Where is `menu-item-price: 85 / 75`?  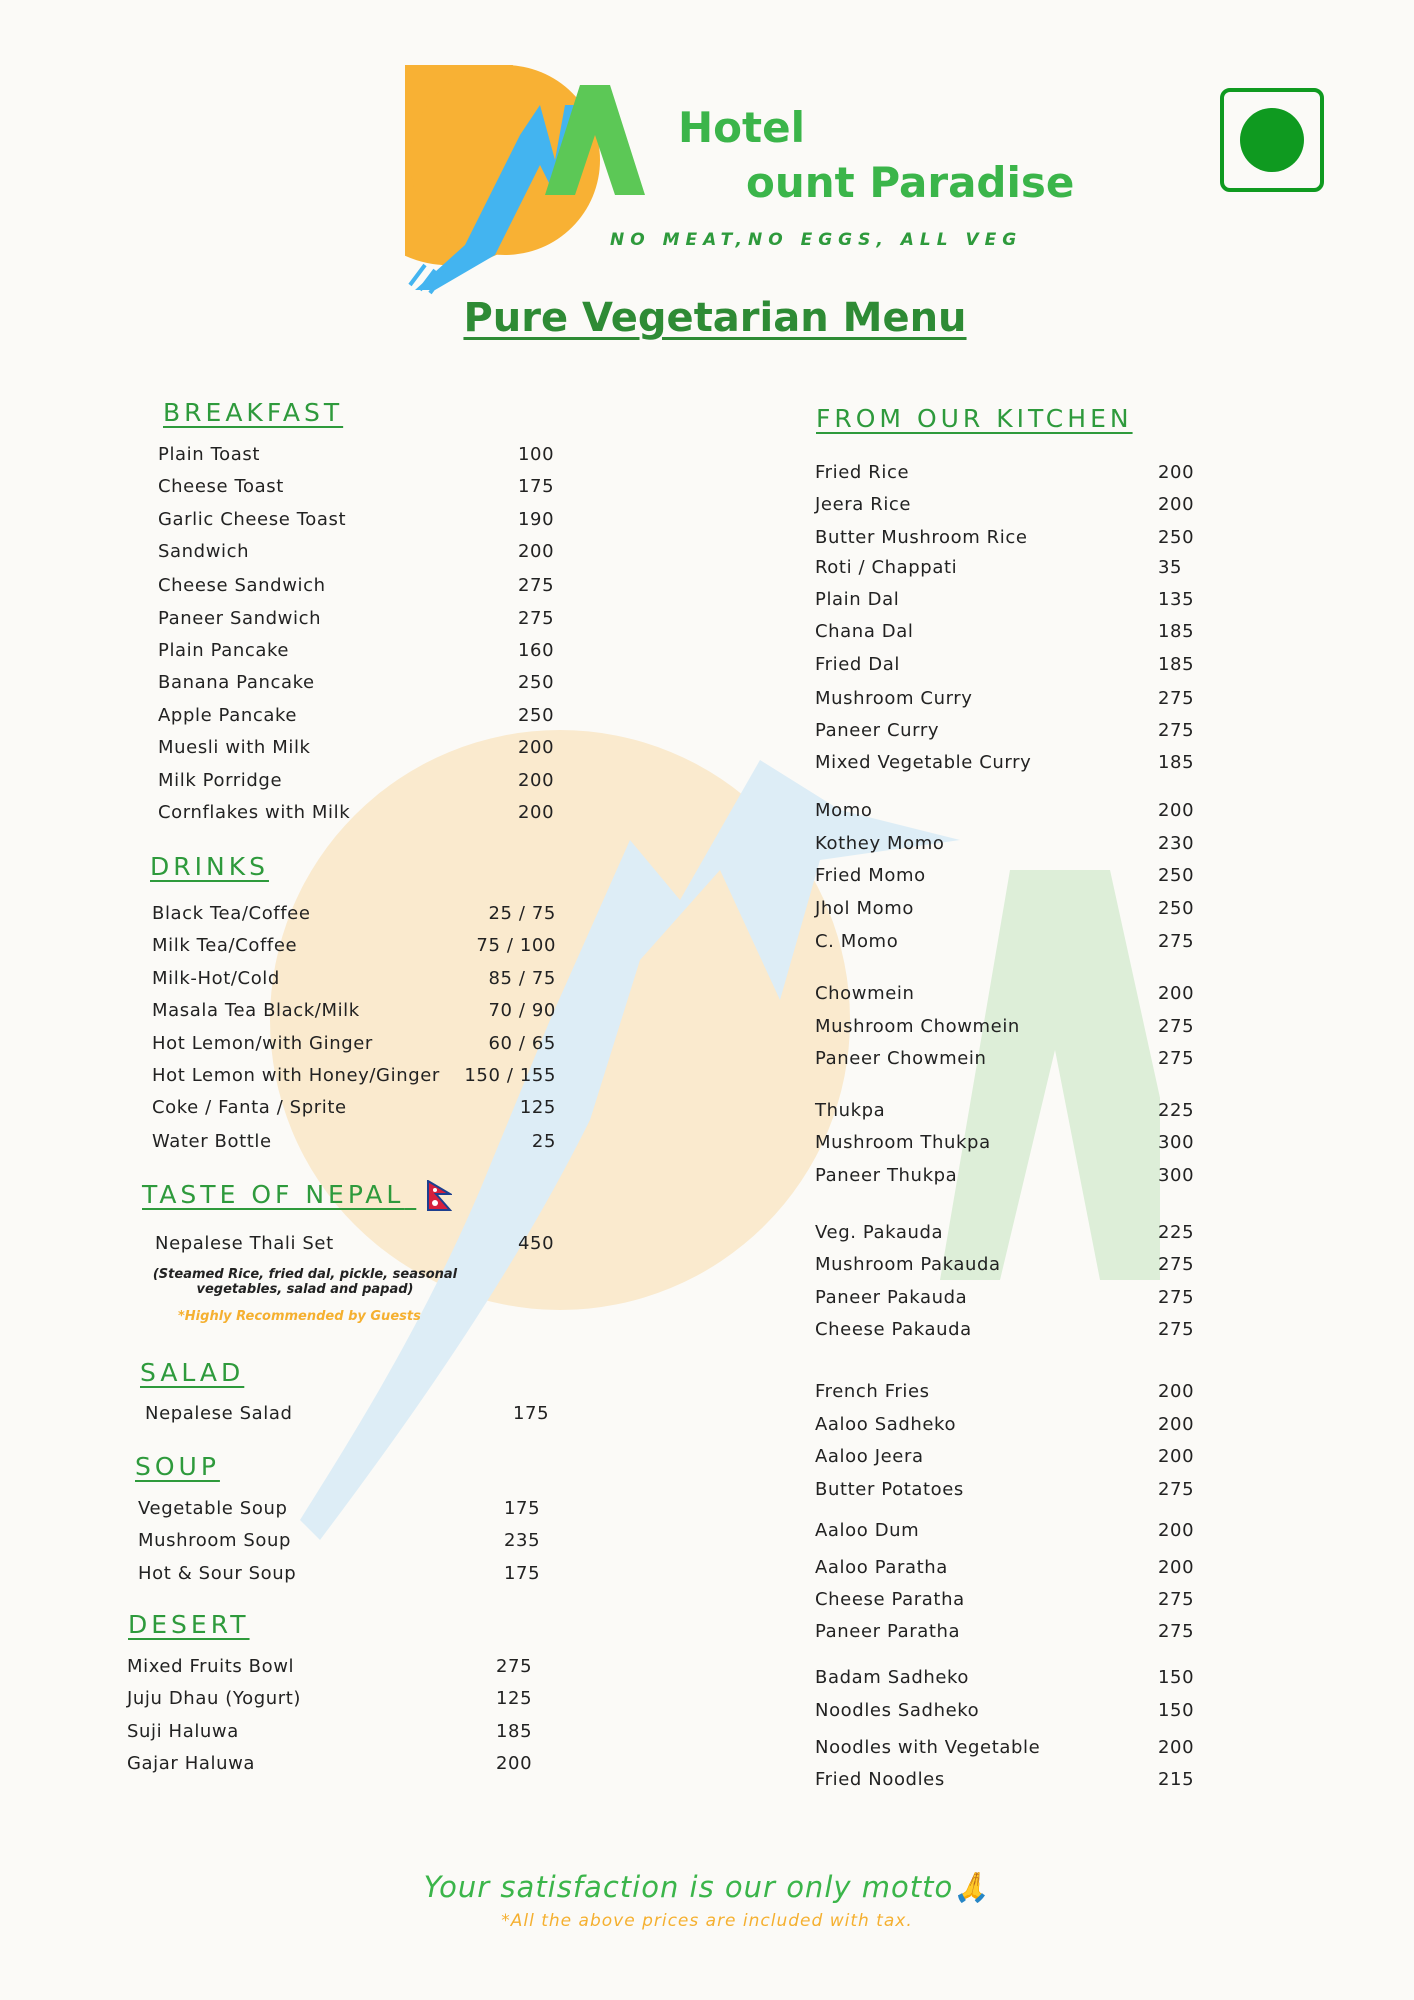
menu-item-price: 85 / 75 is located at coordinates (522, 978).